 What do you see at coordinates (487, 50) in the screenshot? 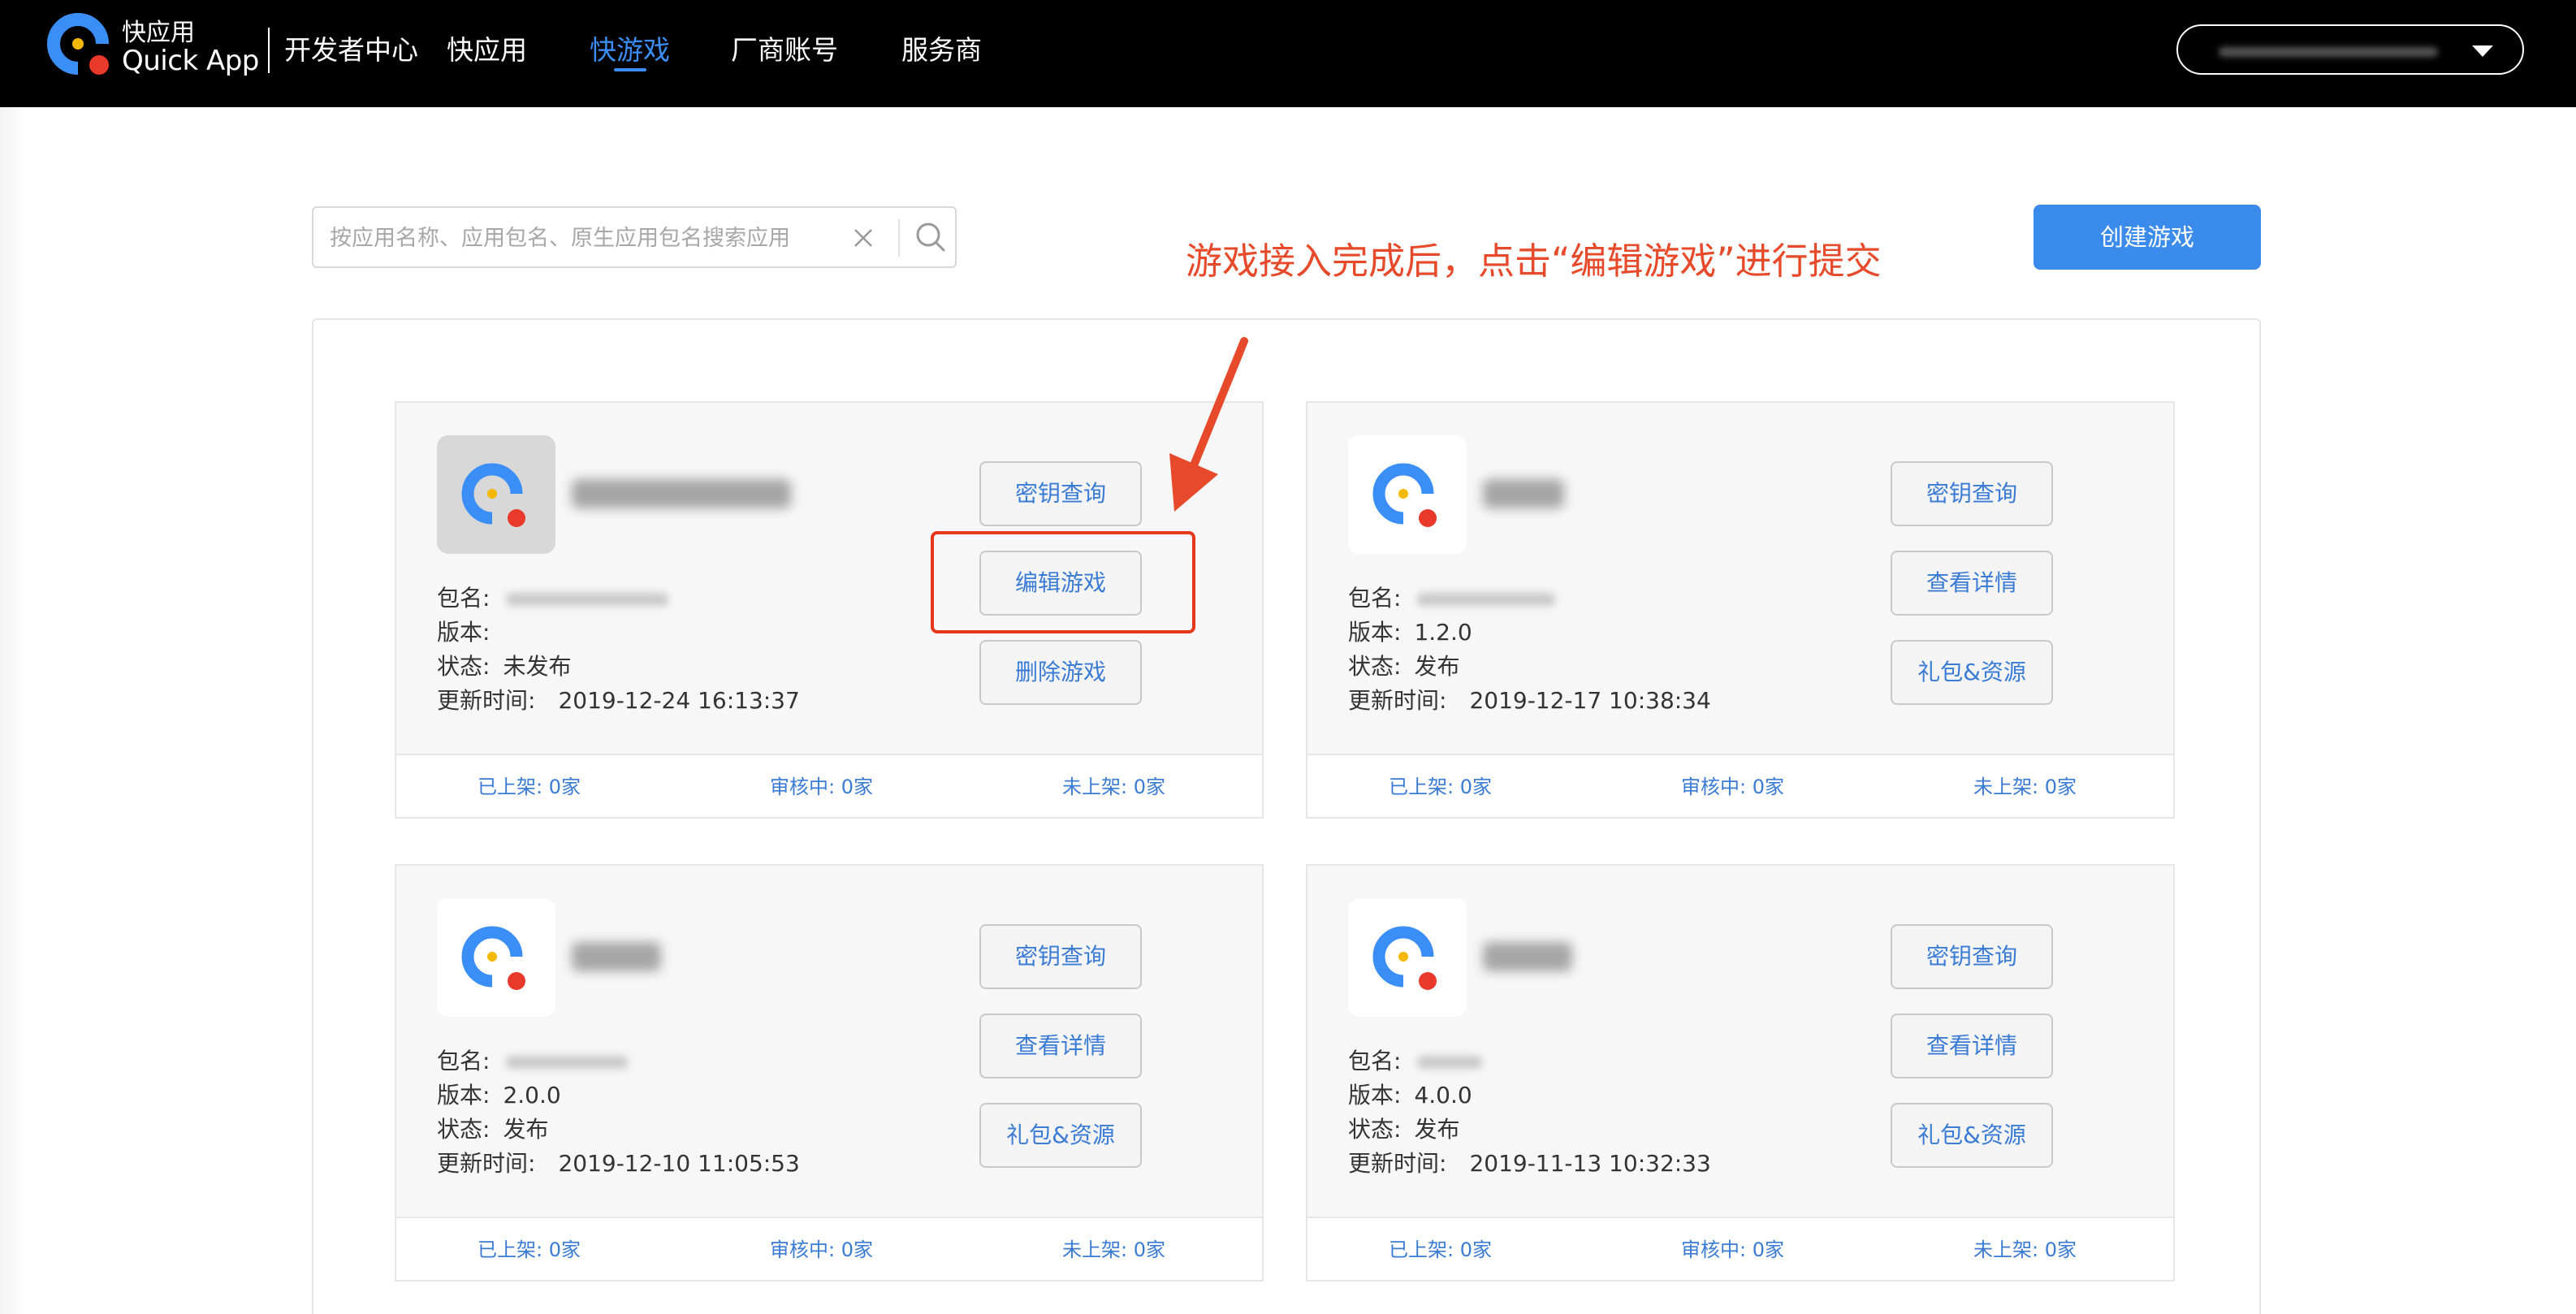
I see `nav-quick-app: 快应用` at bounding box center [487, 50].